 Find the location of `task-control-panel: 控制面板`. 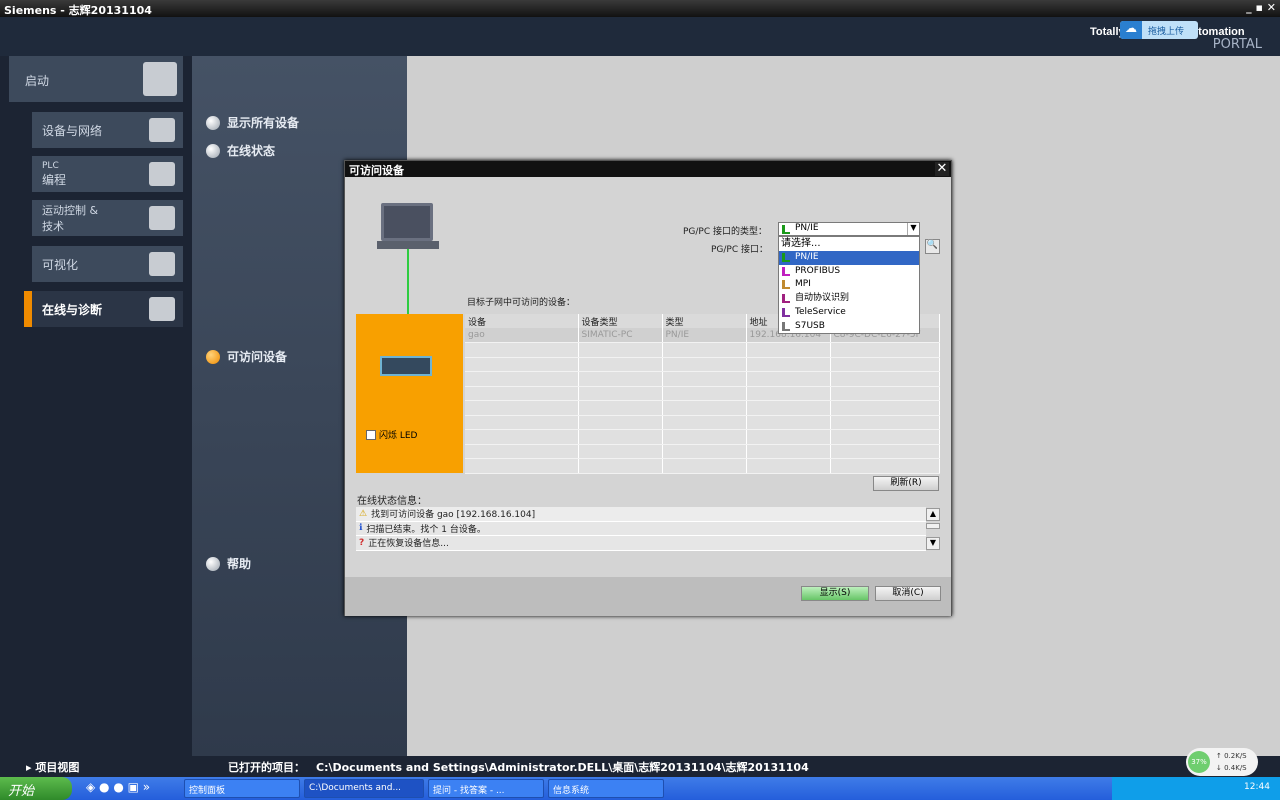

task-control-panel: 控制面板 is located at coordinates (242, 788).